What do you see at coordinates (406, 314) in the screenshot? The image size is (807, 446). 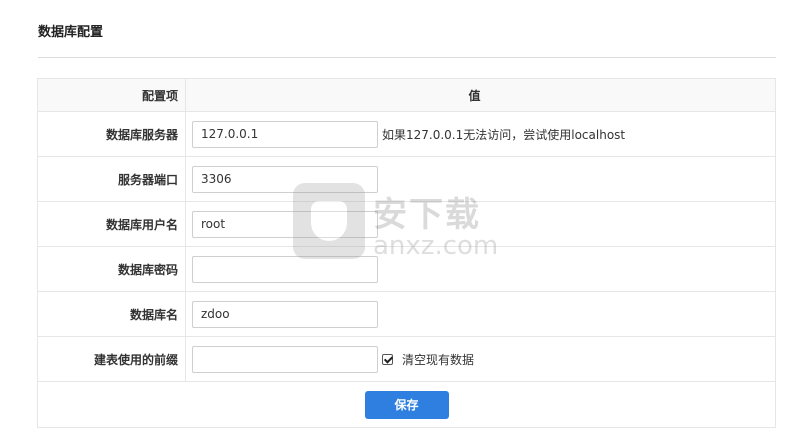 I see `table-row-dbname: 数据库名` at bounding box center [406, 314].